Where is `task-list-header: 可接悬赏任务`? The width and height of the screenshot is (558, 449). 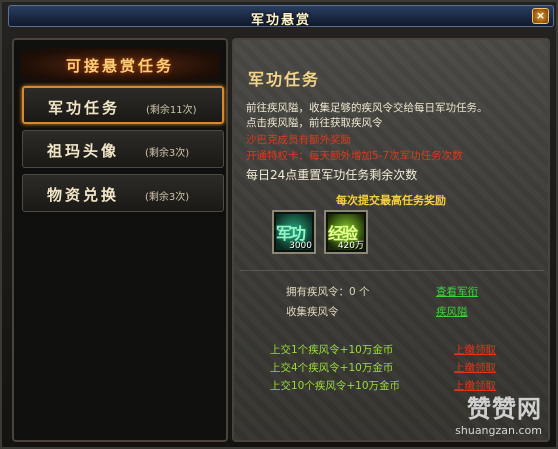
task-list-header: 可接悬赏任务 is located at coordinates (120, 65).